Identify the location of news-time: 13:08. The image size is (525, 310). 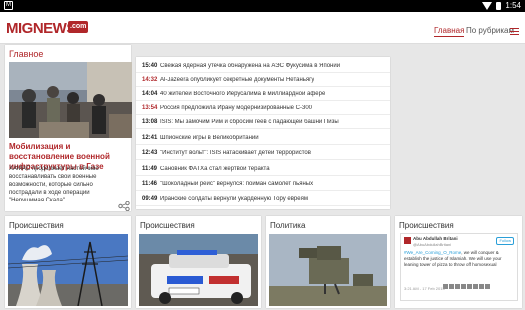
(150, 121).